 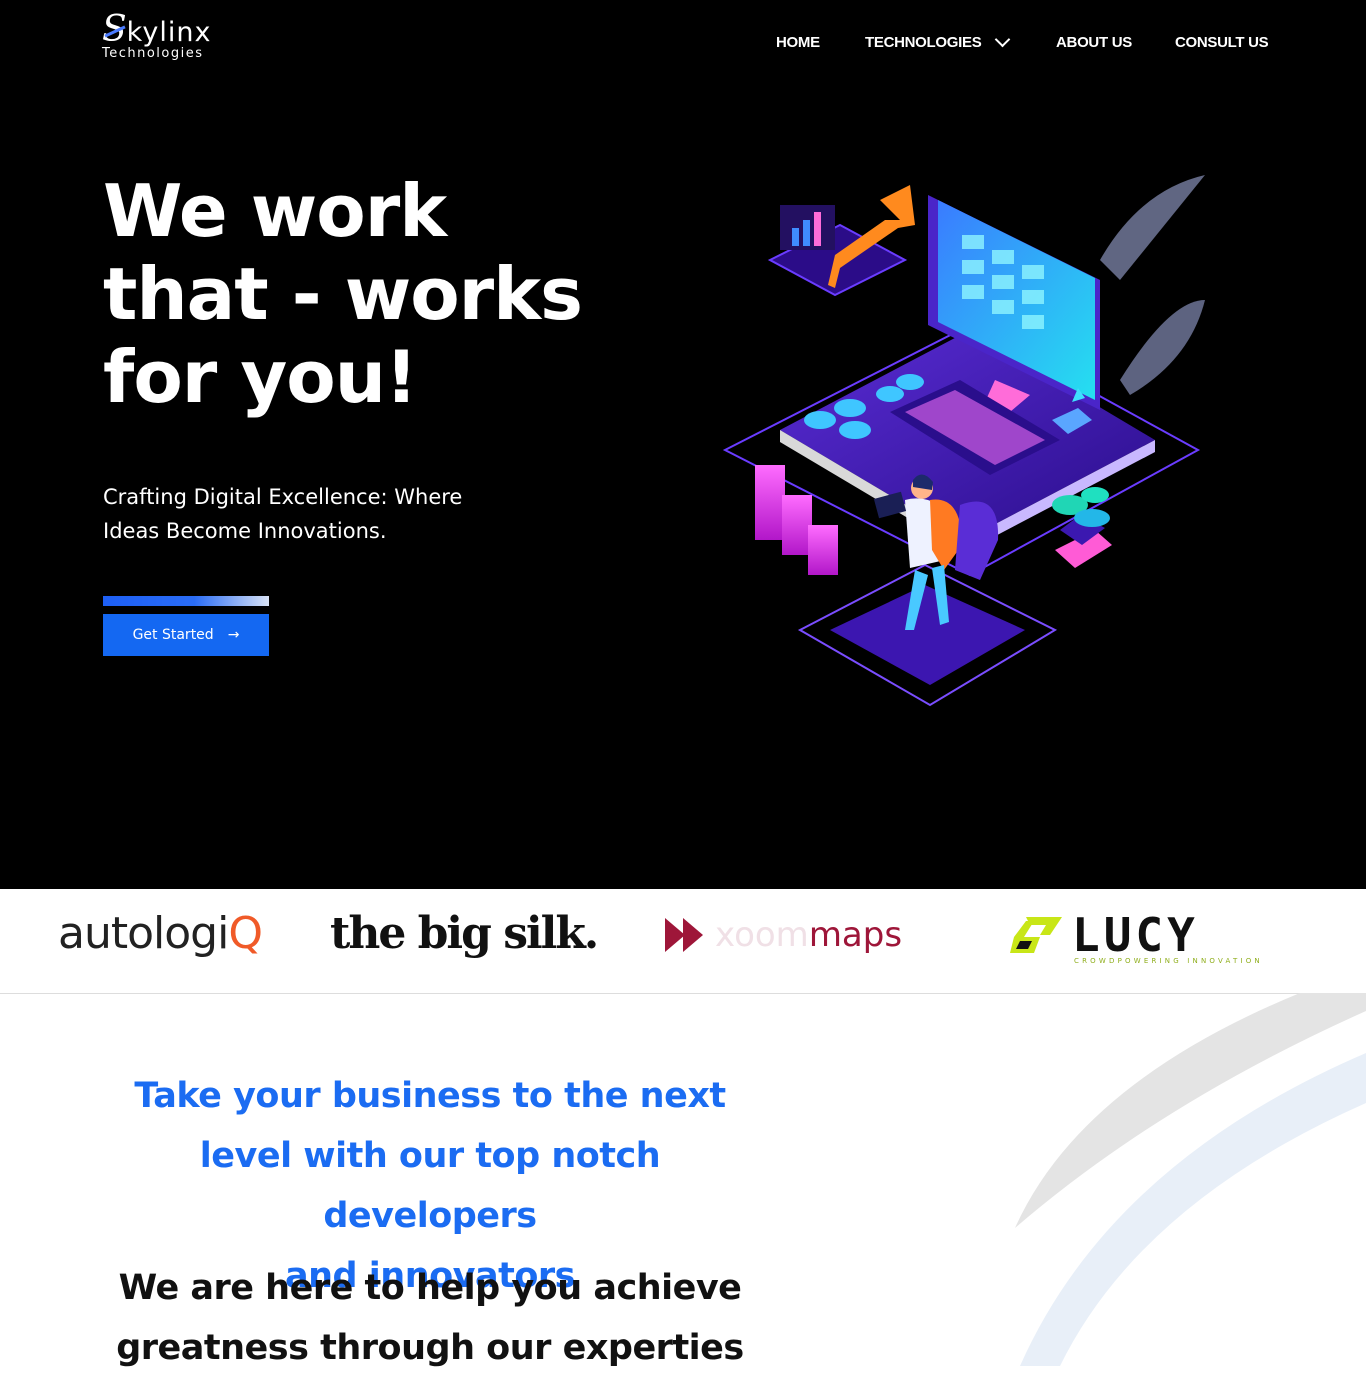 I want to click on cta-gradient-bar, so click(x=186, y=601).